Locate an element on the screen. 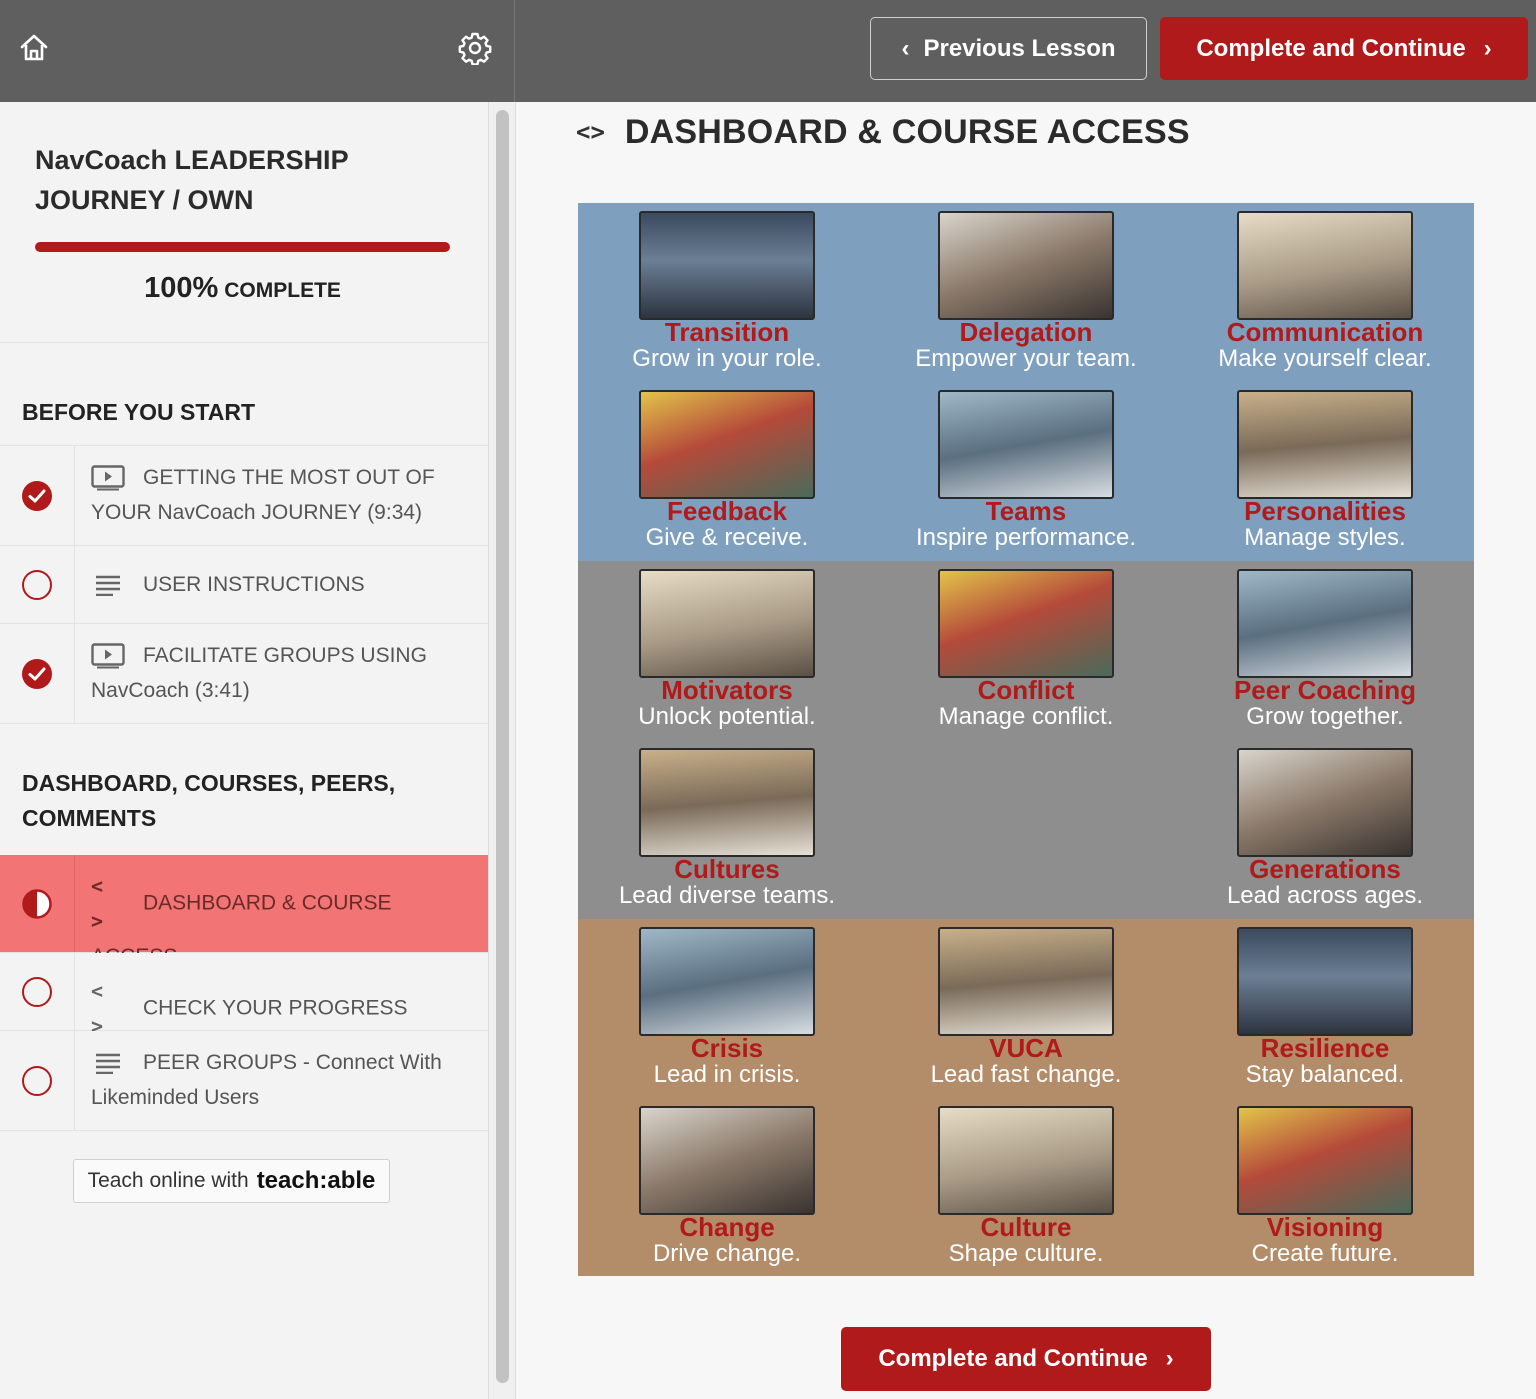 Image resolution: width=1536 pixels, height=1399 pixels. course-tile-teams: Teams Inspire performance. is located at coordinates (1026, 471).